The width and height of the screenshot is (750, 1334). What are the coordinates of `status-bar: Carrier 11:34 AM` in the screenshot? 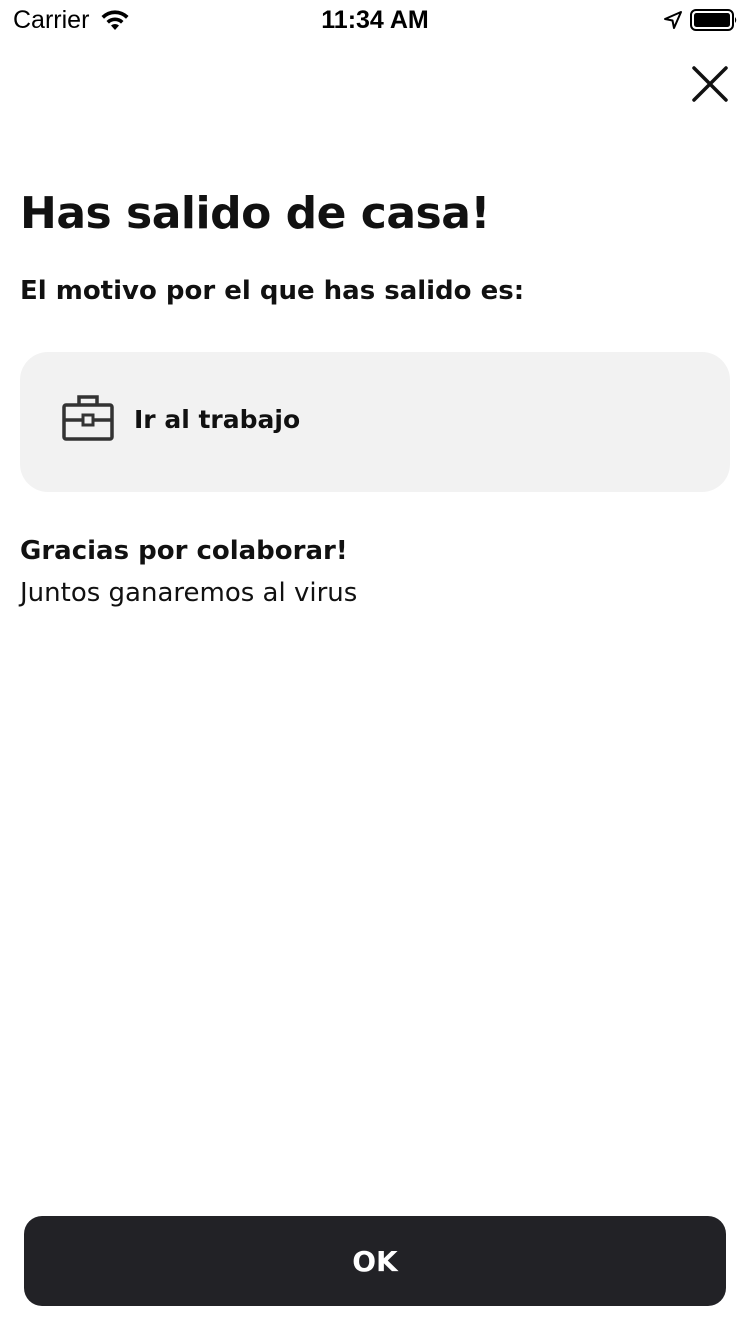 It's located at (375, 20).